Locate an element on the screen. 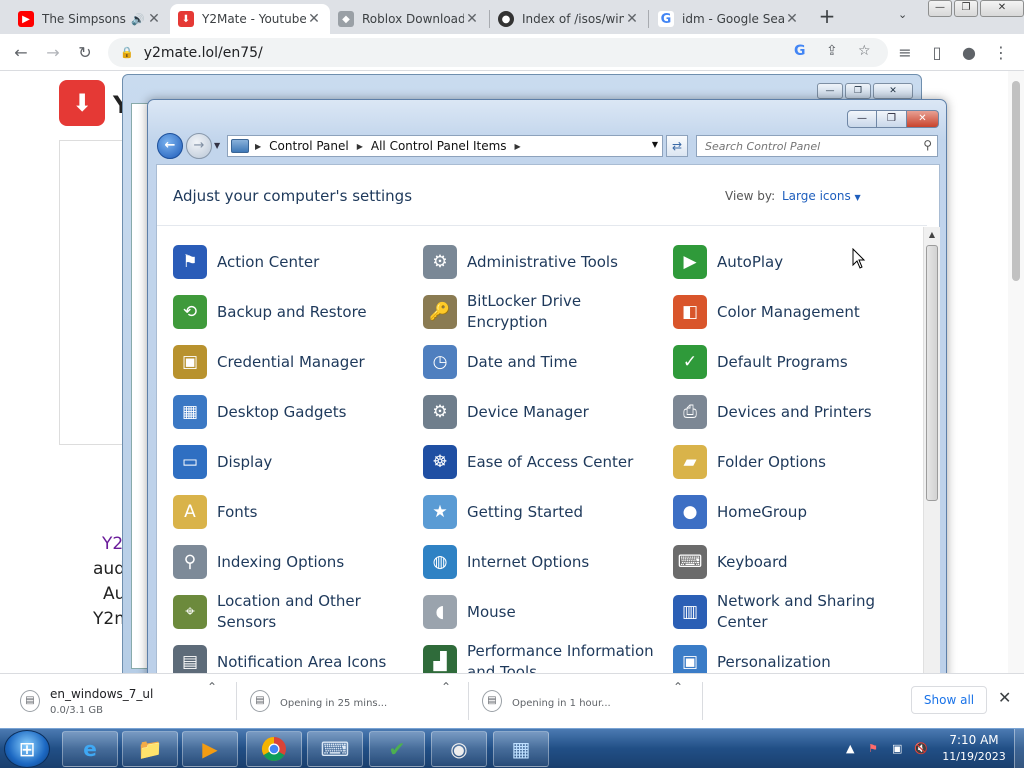  cp-item-device-manager: ⚙ Device Manager is located at coordinates (543, 412).